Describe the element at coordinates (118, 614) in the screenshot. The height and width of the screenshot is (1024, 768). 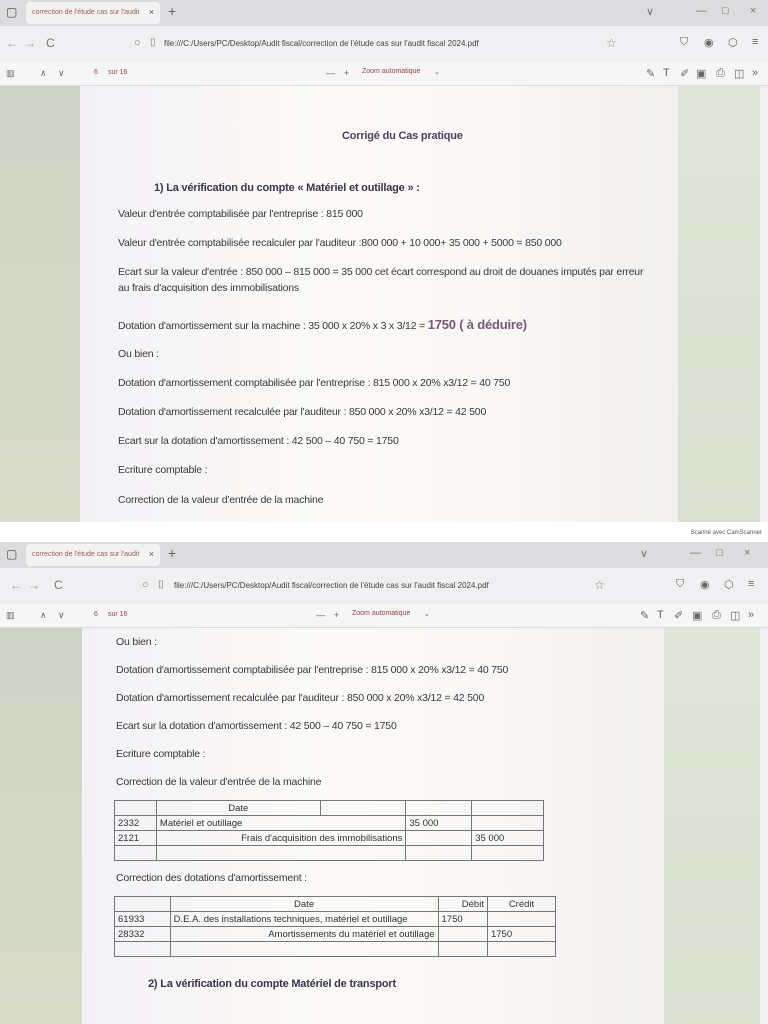
I see `page-count: sur 16` at that location.